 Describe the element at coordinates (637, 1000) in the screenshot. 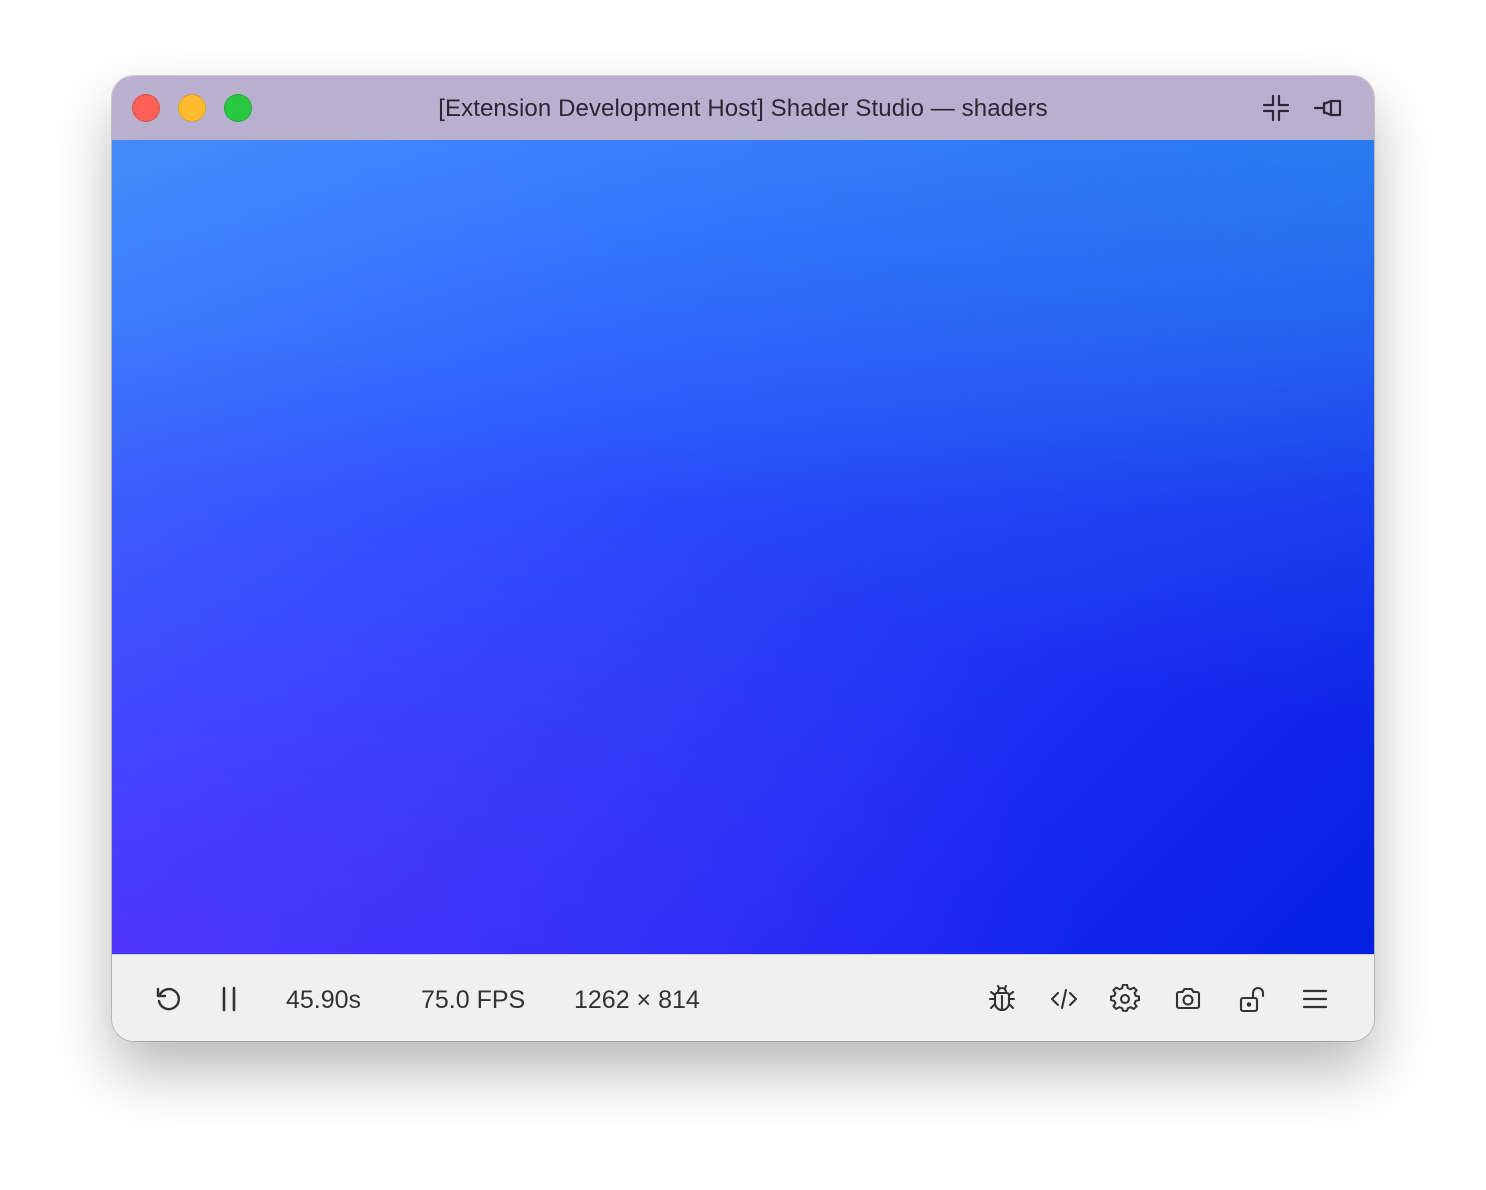

I see `resolution-readout: 1262 × 814` at that location.